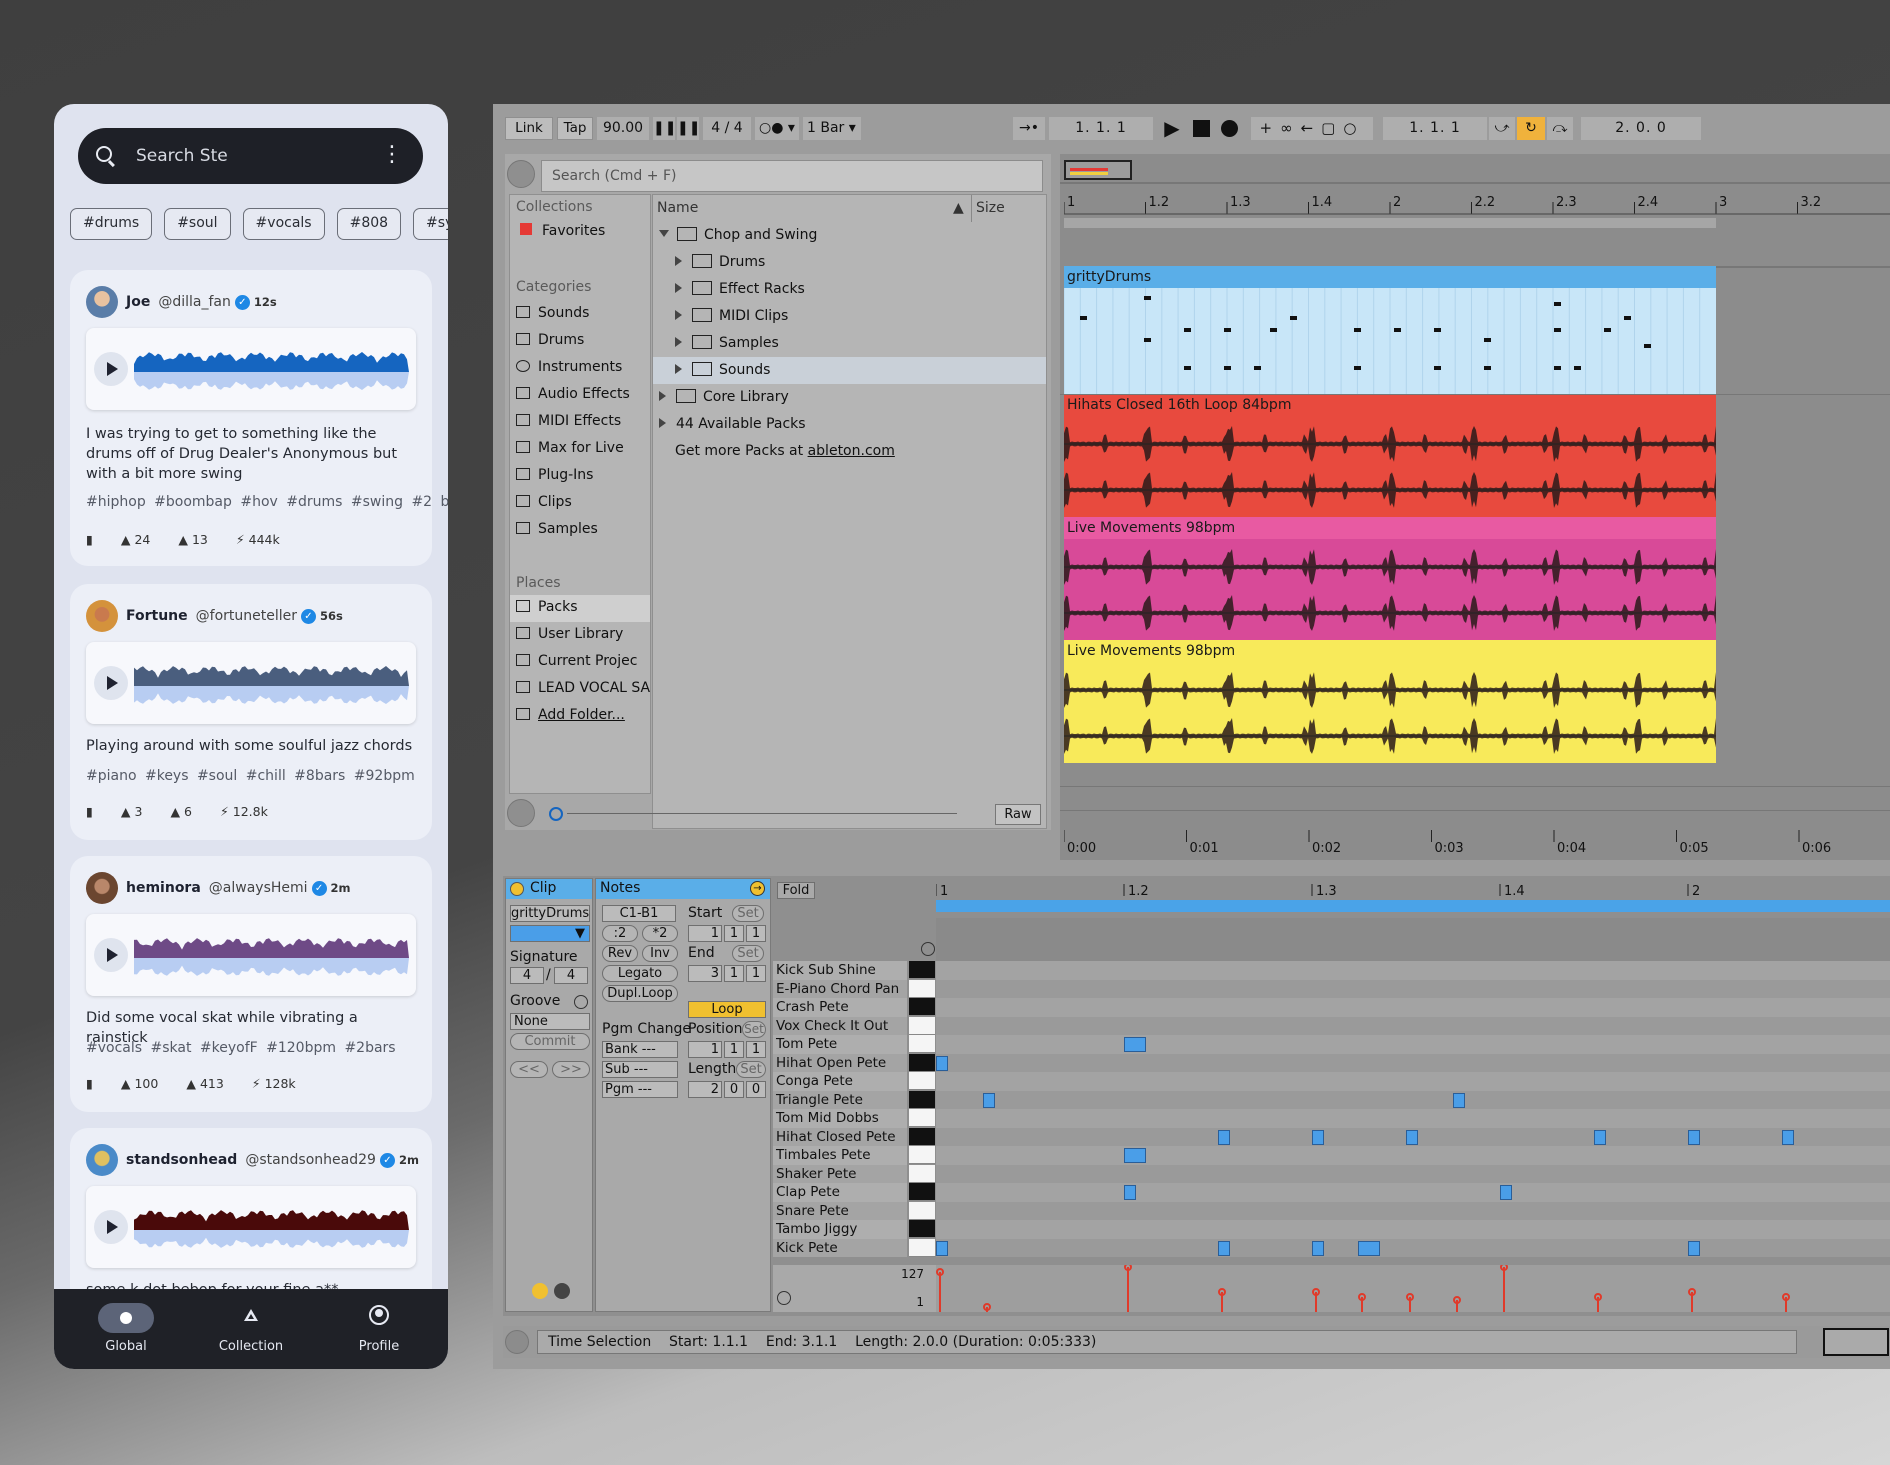 This screenshot has width=1890, height=1465. I want to click on position-beat: 1, so click(734, 1049).